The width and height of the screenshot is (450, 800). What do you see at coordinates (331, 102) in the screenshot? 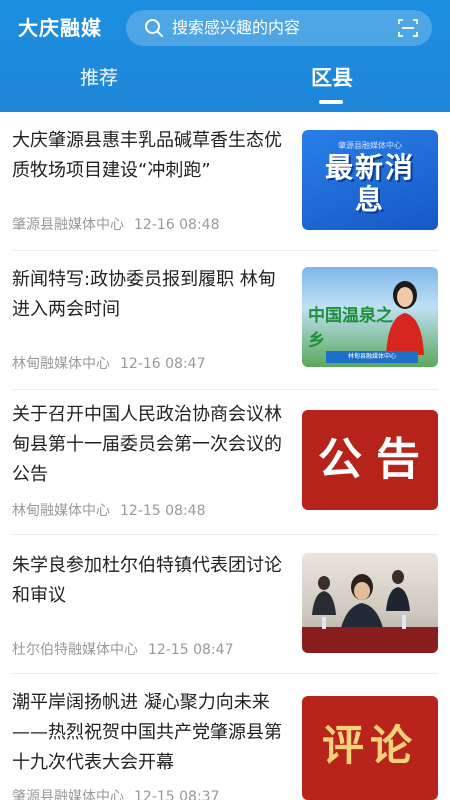
I see `active-tab-indicator` at bounding box center [331, 102].